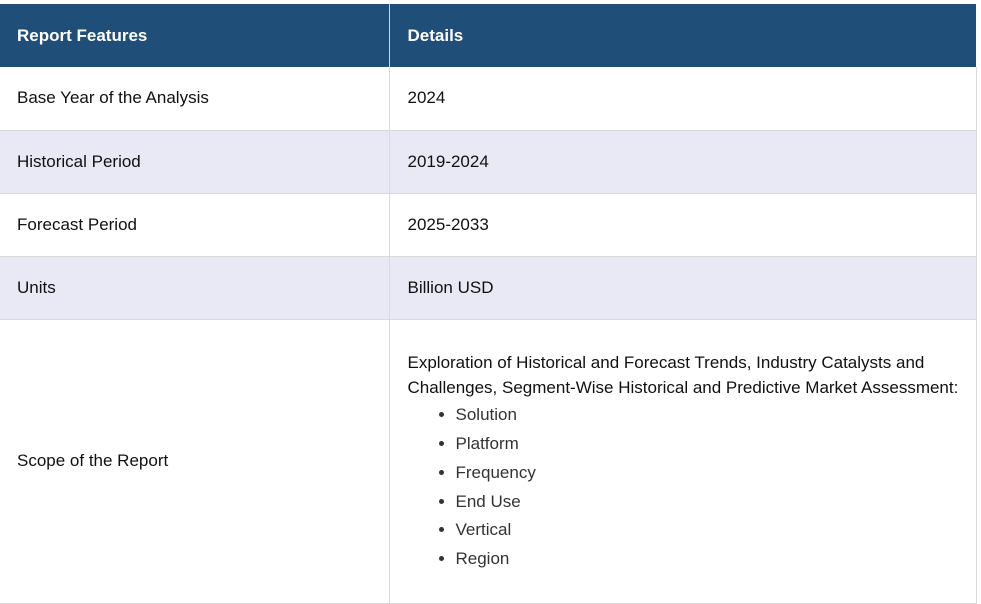 The image size is (981, 604). I want to click on list-item: Frequency, so click(707, 473).